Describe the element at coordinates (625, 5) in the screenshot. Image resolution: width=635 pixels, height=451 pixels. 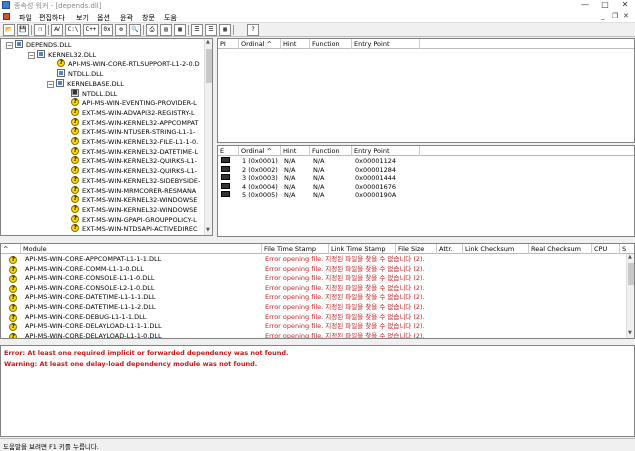
I see `close-button: ✕` at that location.